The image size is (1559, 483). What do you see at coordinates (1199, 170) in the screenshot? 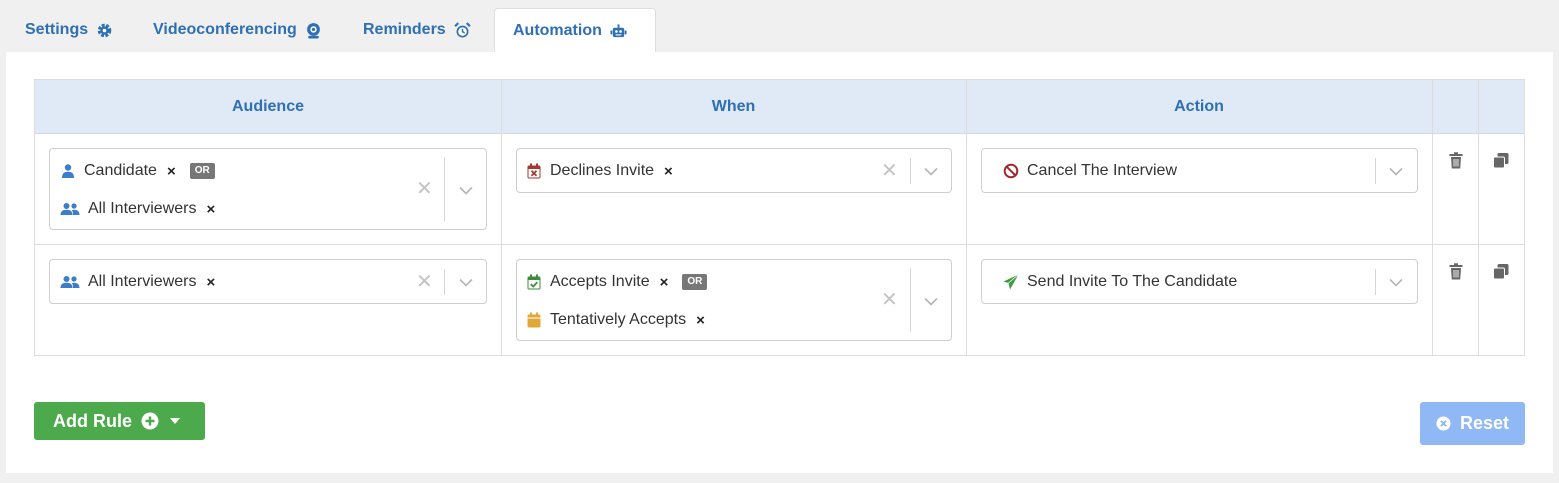
I see `action-select: Cancel The Interview` at bounding box center [1199, 170].